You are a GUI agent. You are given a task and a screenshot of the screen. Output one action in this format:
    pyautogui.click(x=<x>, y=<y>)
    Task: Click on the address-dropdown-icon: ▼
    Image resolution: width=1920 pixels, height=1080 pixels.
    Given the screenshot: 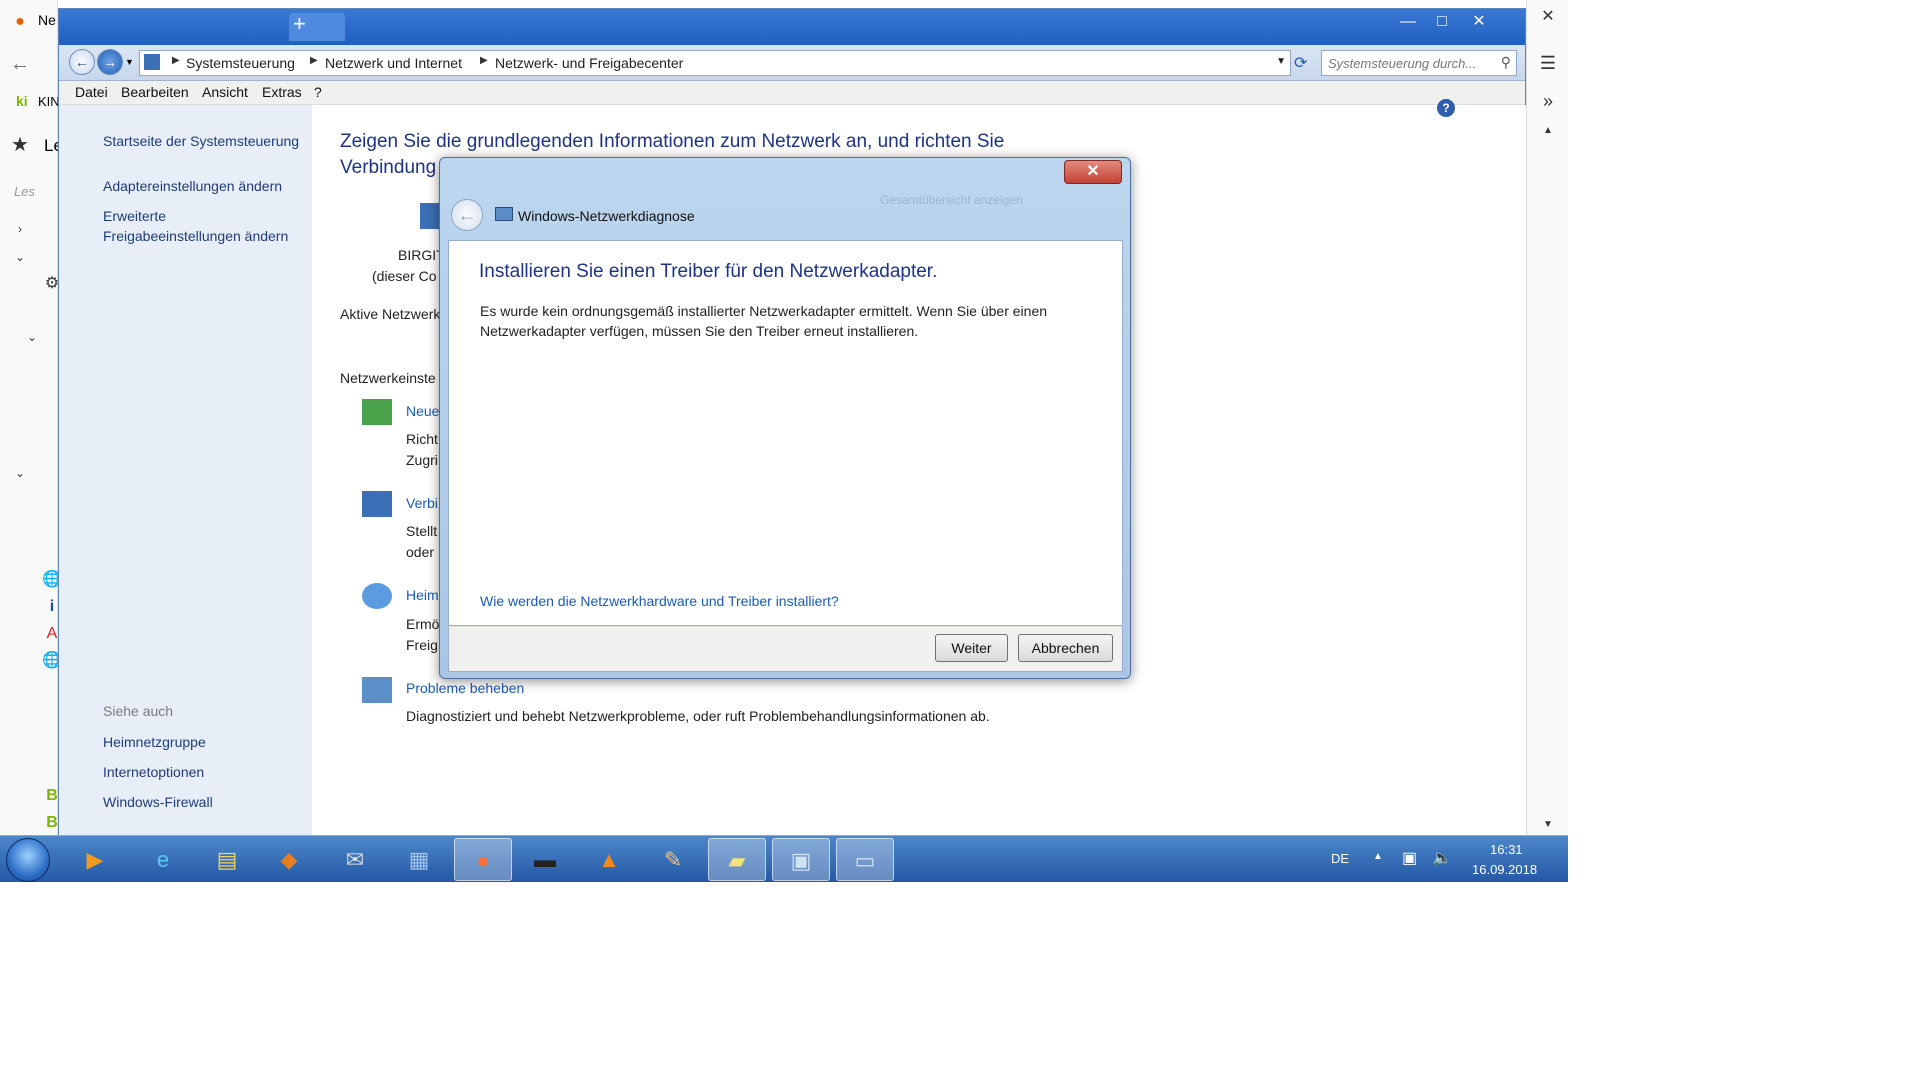 What is the action you would take?
    pyautogui.click(x=1281, y=61)
    